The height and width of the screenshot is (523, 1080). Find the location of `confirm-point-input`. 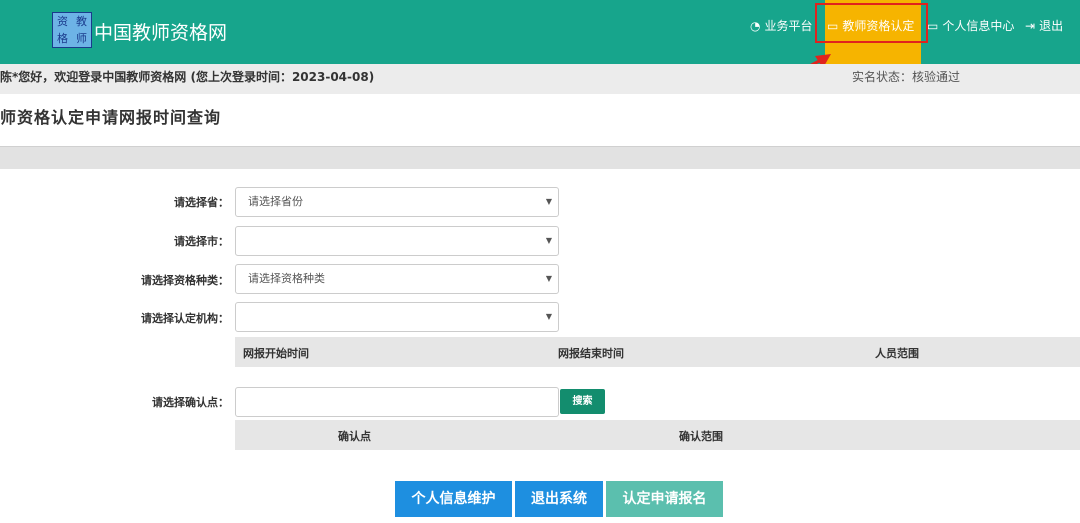

confirm-point-input is located at coordinates (397, 402).